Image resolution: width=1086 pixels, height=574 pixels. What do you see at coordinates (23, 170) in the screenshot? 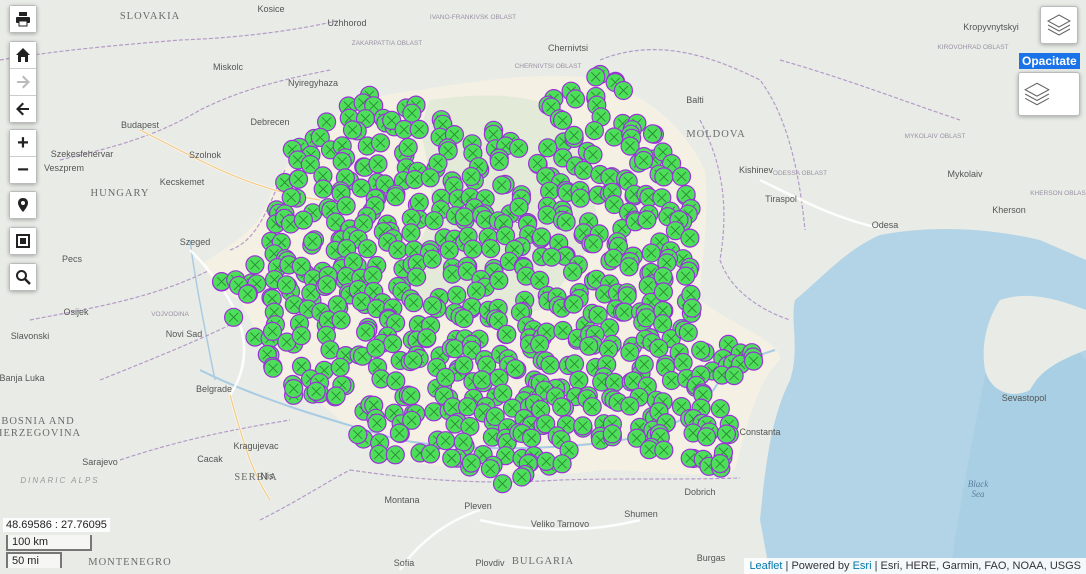
I see `zoom-out-button: −` at bounding box center [23, 170].